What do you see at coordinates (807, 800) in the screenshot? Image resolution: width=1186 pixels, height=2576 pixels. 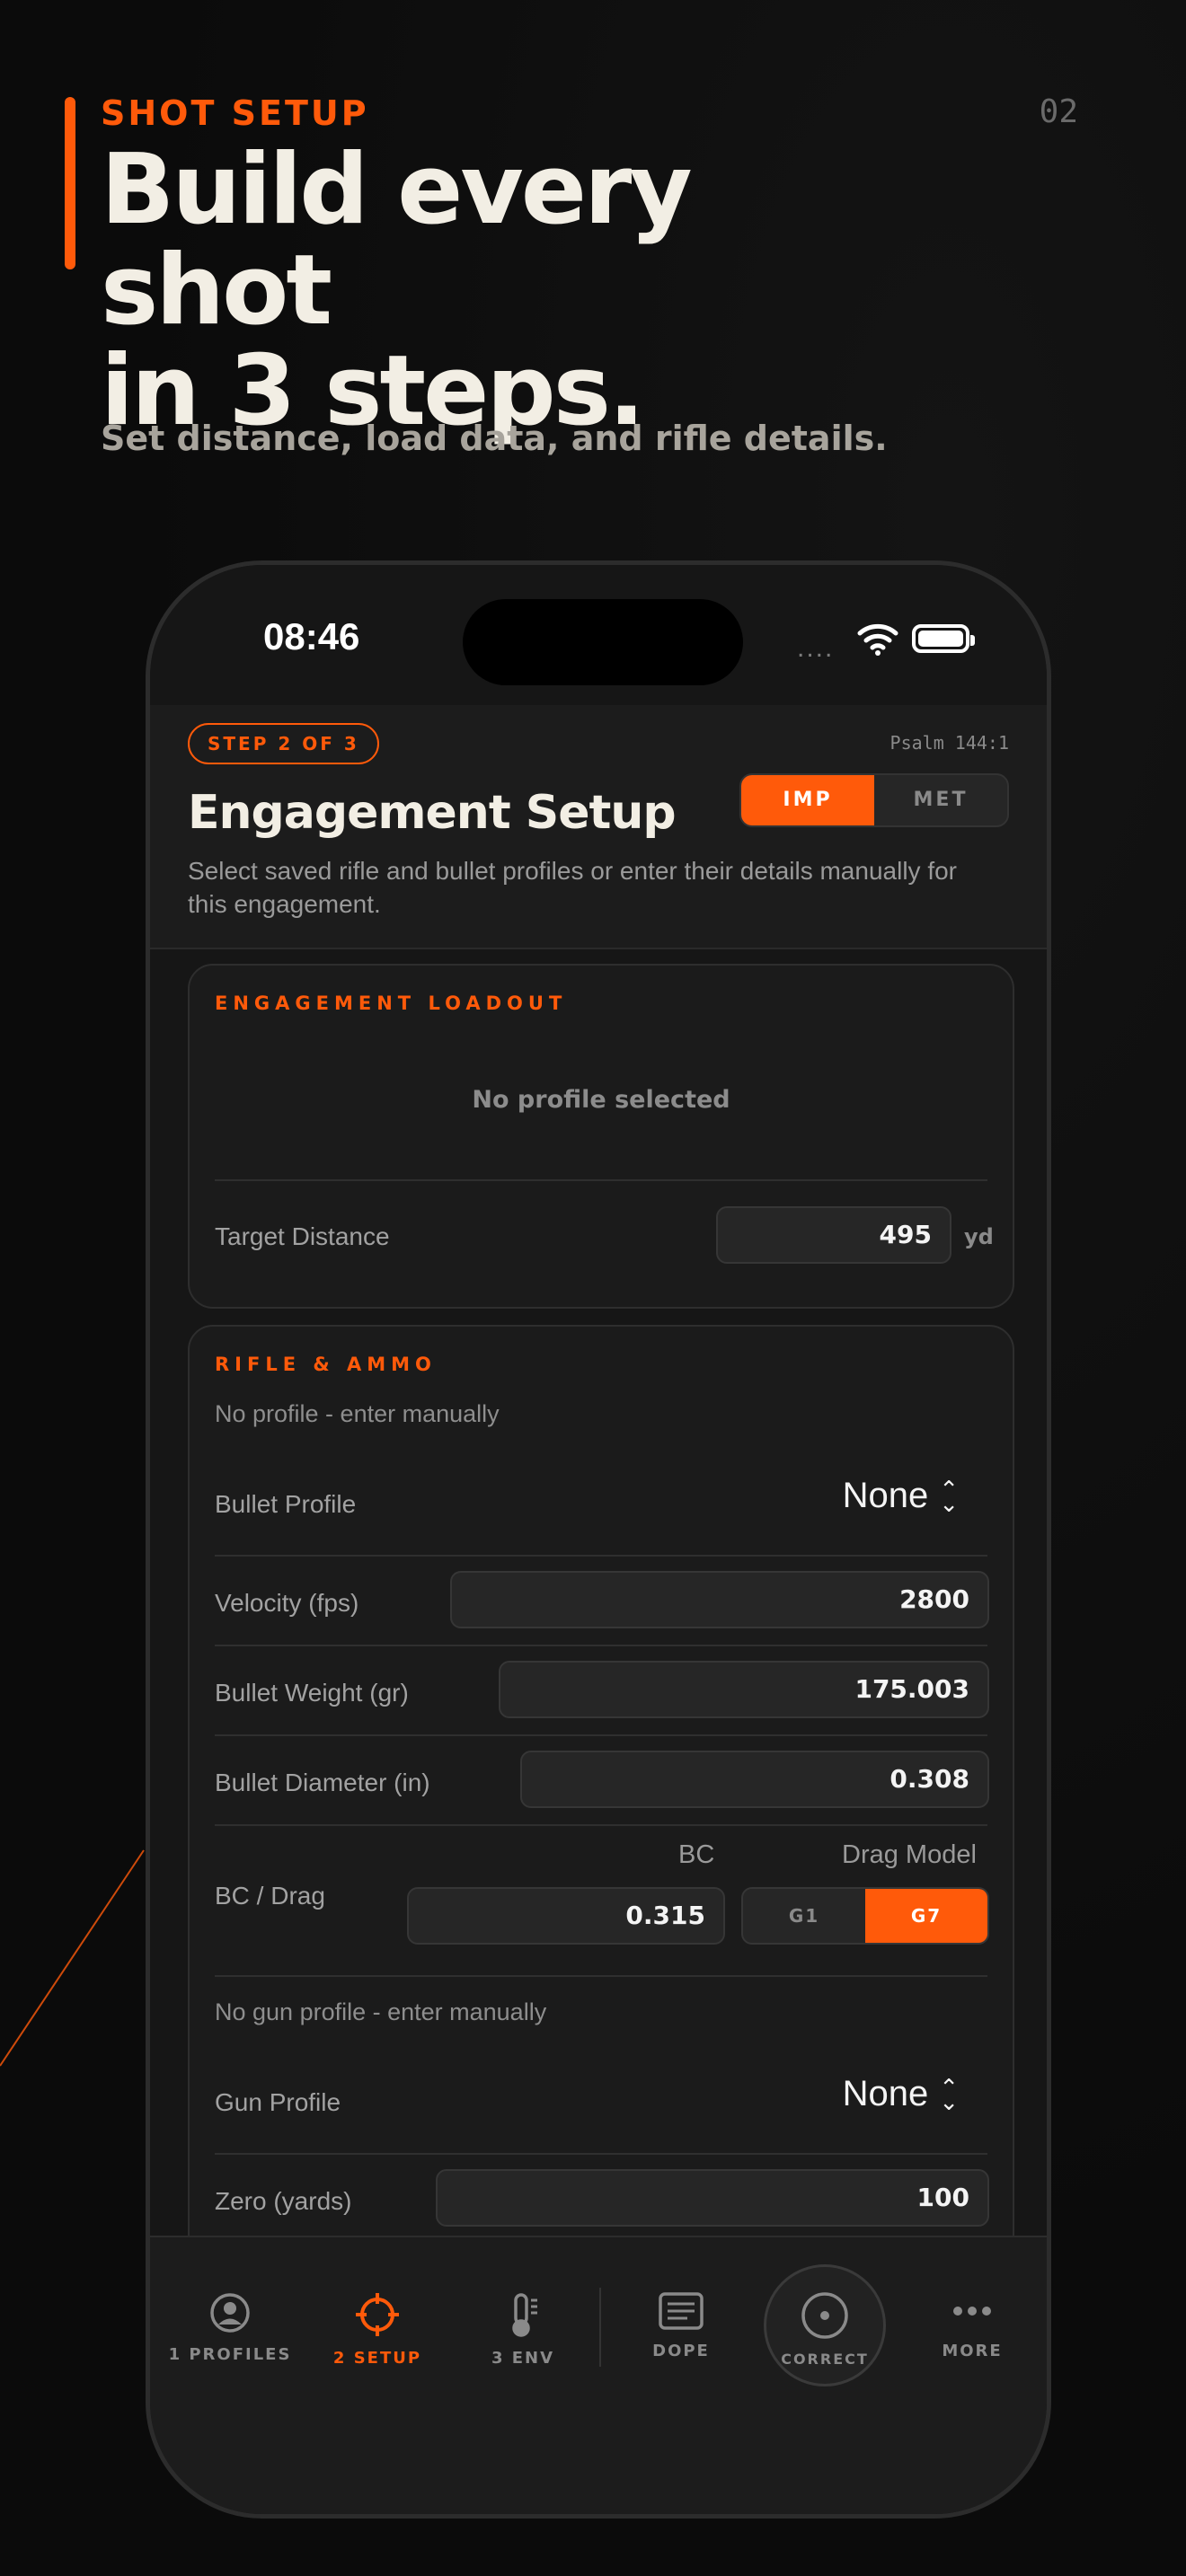 I see `unit-imperial-option: IMP` at bounding box center [807, 800].